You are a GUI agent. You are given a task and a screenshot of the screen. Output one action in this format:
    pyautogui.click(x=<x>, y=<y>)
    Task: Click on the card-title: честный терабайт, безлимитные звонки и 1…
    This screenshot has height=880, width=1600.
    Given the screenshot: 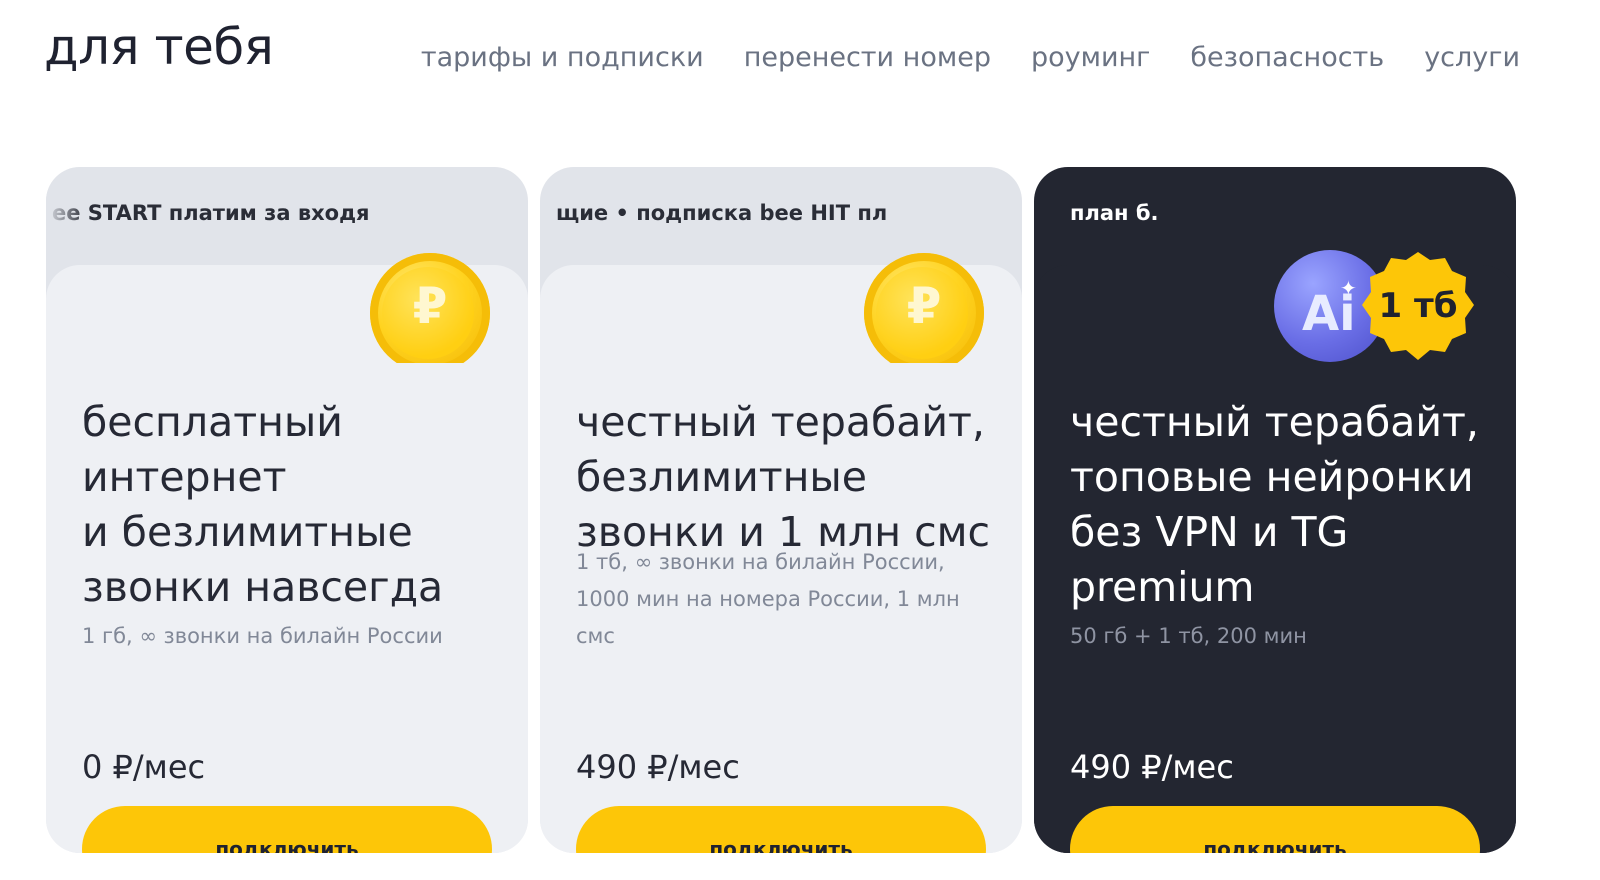 What is the action you would take?
    pyautogui.click(x=783, y=477)
    